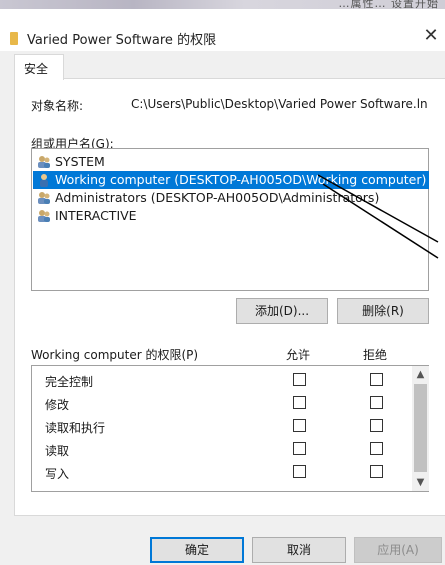  Describe the element at coordinates (80, 161) in the screenshot. I see `list-item-label: SYSTEM` at that location.